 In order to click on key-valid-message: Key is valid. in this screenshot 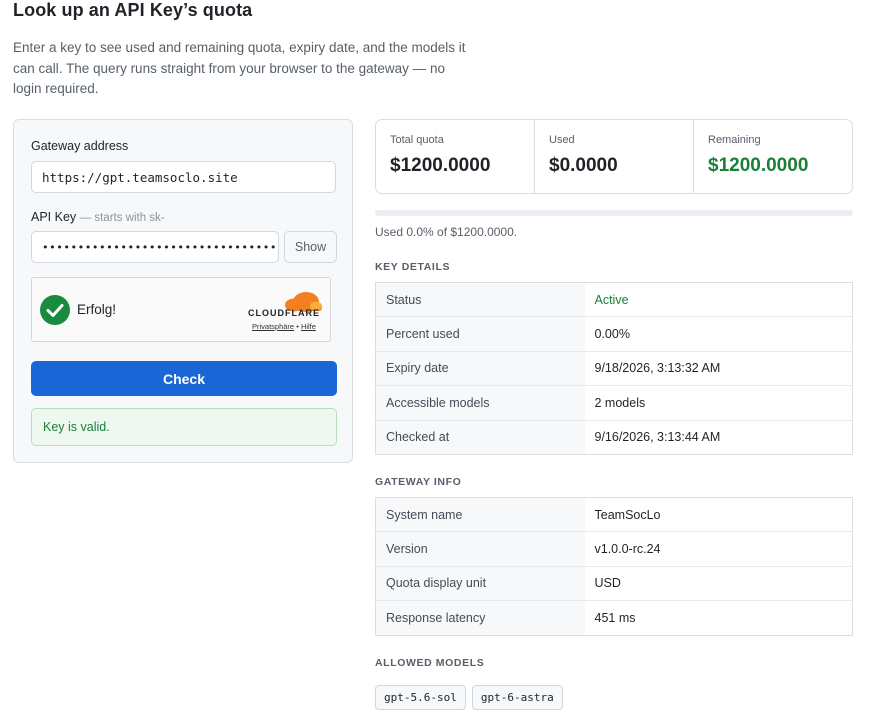, I will do `click(184, 427)`.